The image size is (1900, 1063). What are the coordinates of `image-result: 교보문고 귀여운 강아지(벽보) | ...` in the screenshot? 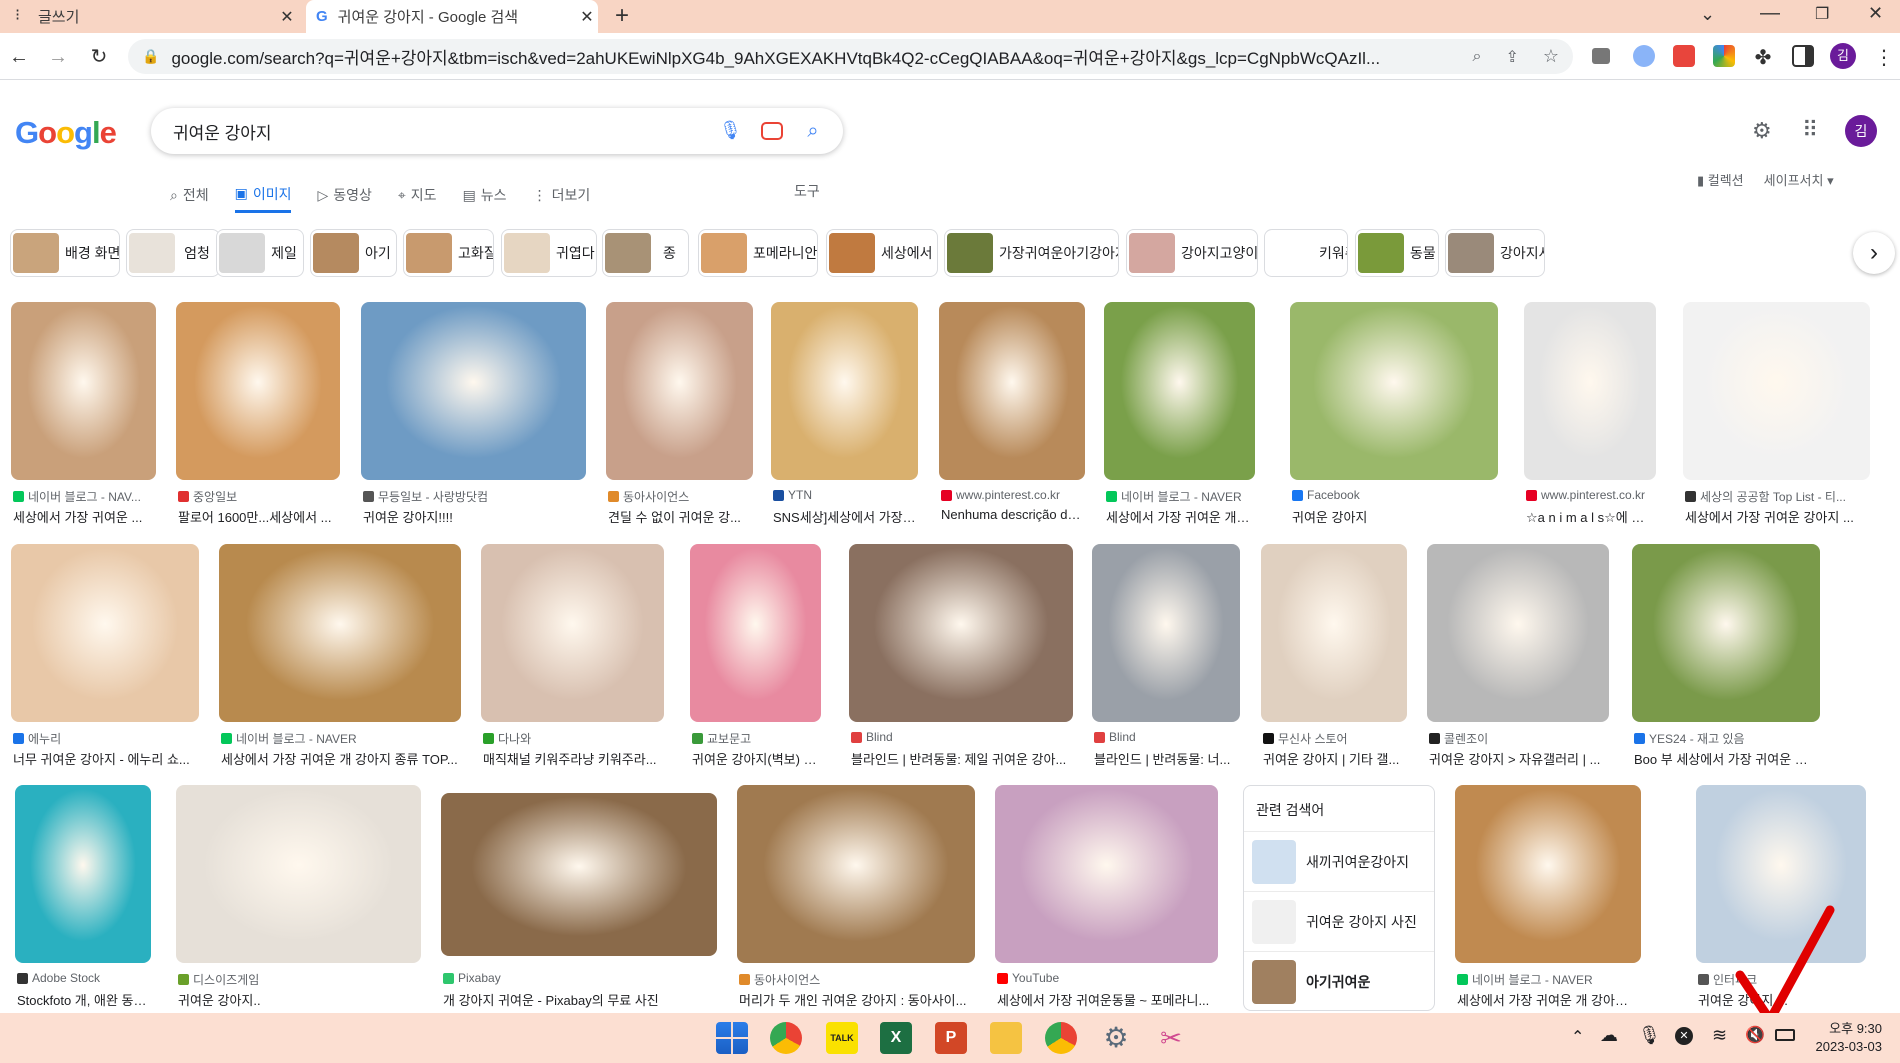 It's located at (755, 662).